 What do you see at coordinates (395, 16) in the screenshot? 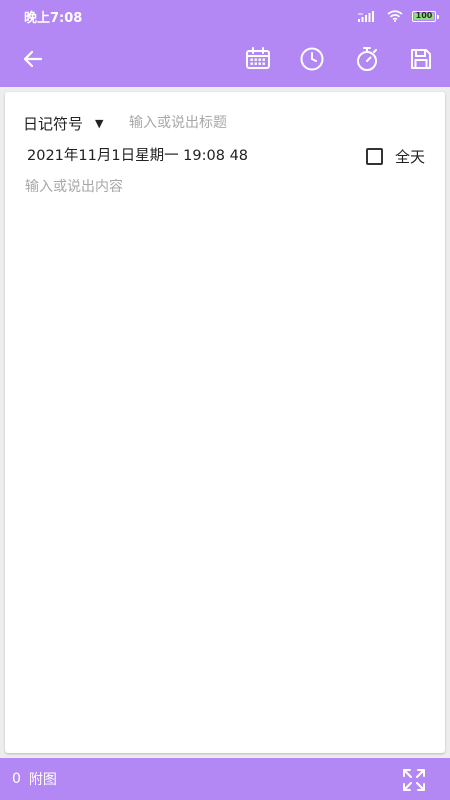
I see `wifi-icon` at bounding box center [395, 16].